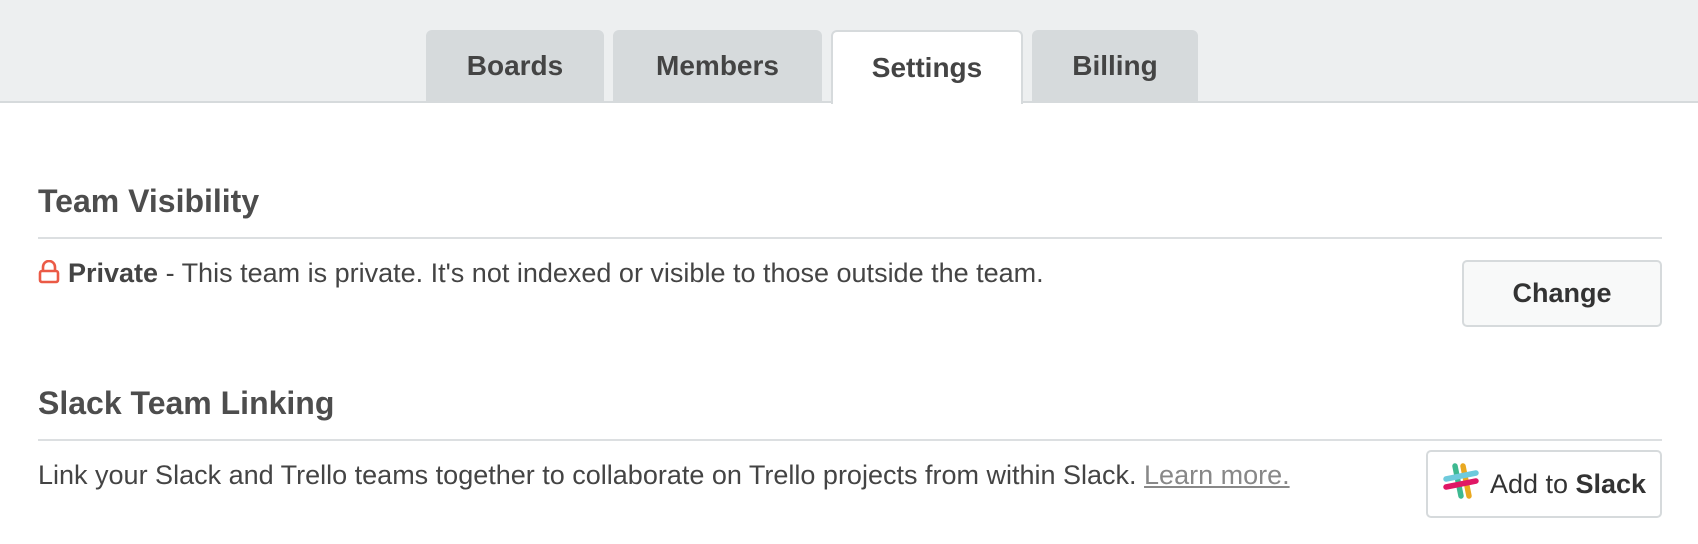  Describe the element at coordinates (1217, 475) in the screenshot. I see `learn-more-link: Learn more.` at that location.